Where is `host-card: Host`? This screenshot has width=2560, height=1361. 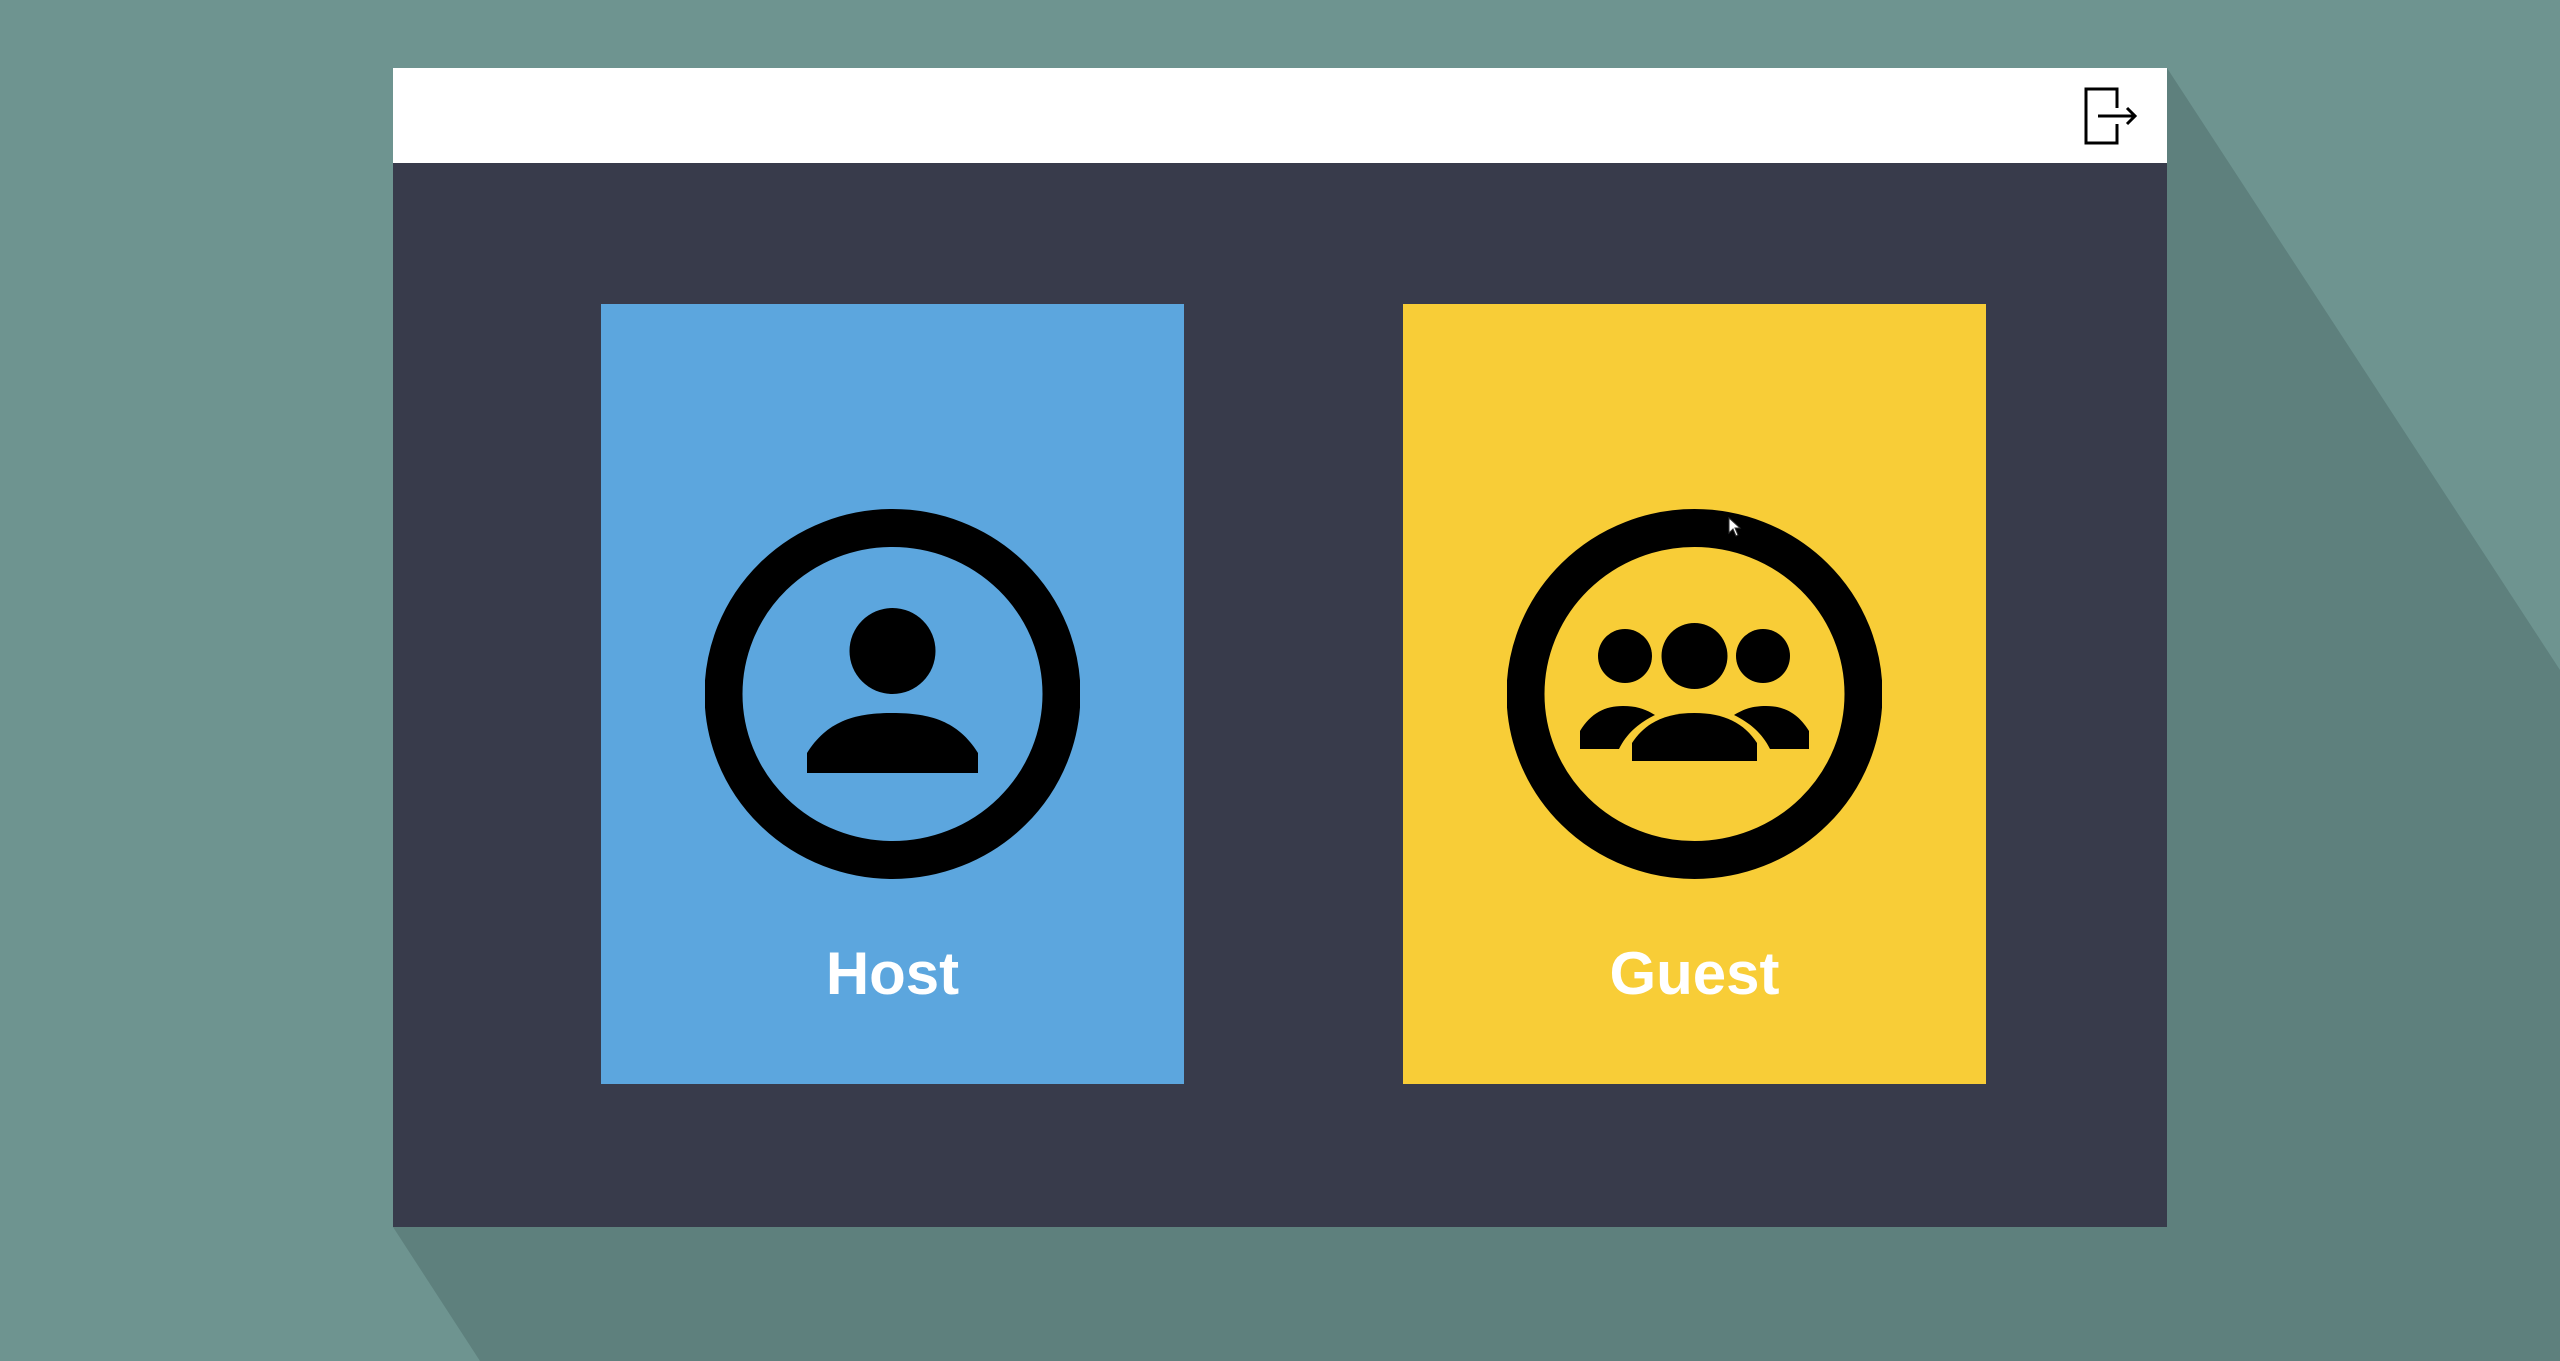
host-card: Host is located at coordinates (892, 694).